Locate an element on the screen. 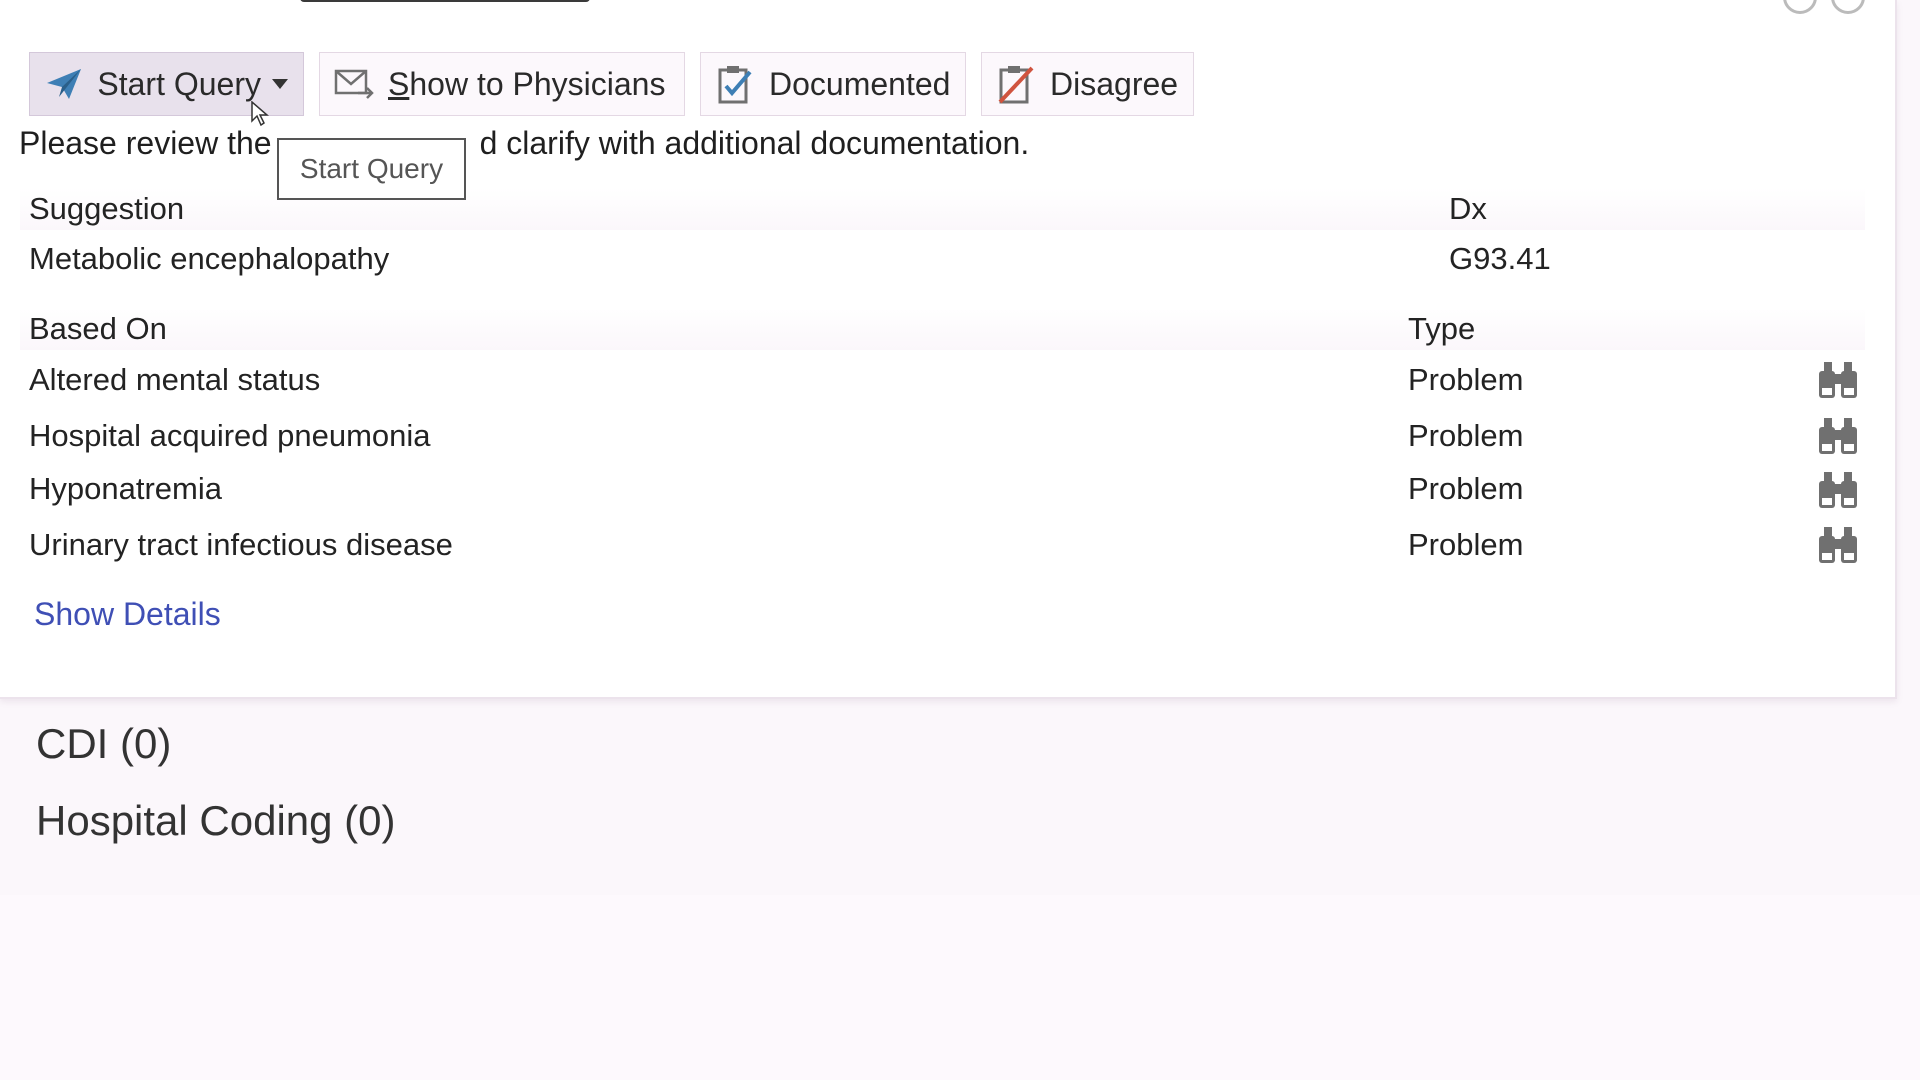 Image resolution: width=1920 pixels, height=1080 pixels. disagree-button: Disagree is located at coordinates (1087, 84).